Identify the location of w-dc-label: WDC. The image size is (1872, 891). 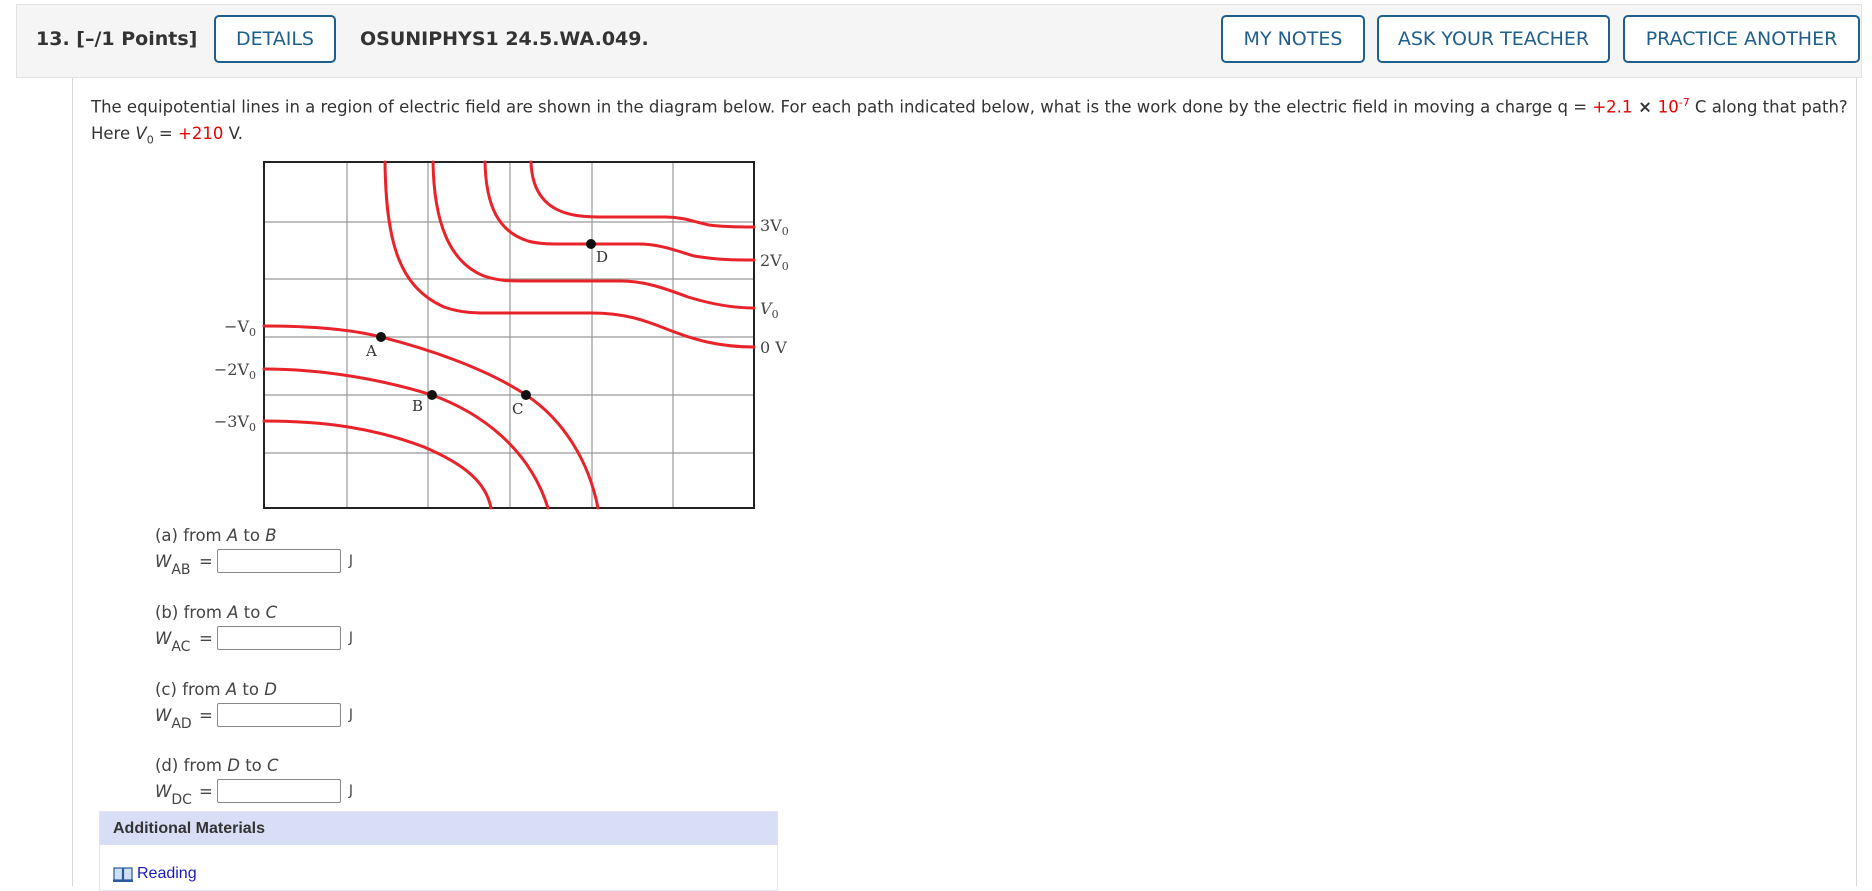
(173, 794).